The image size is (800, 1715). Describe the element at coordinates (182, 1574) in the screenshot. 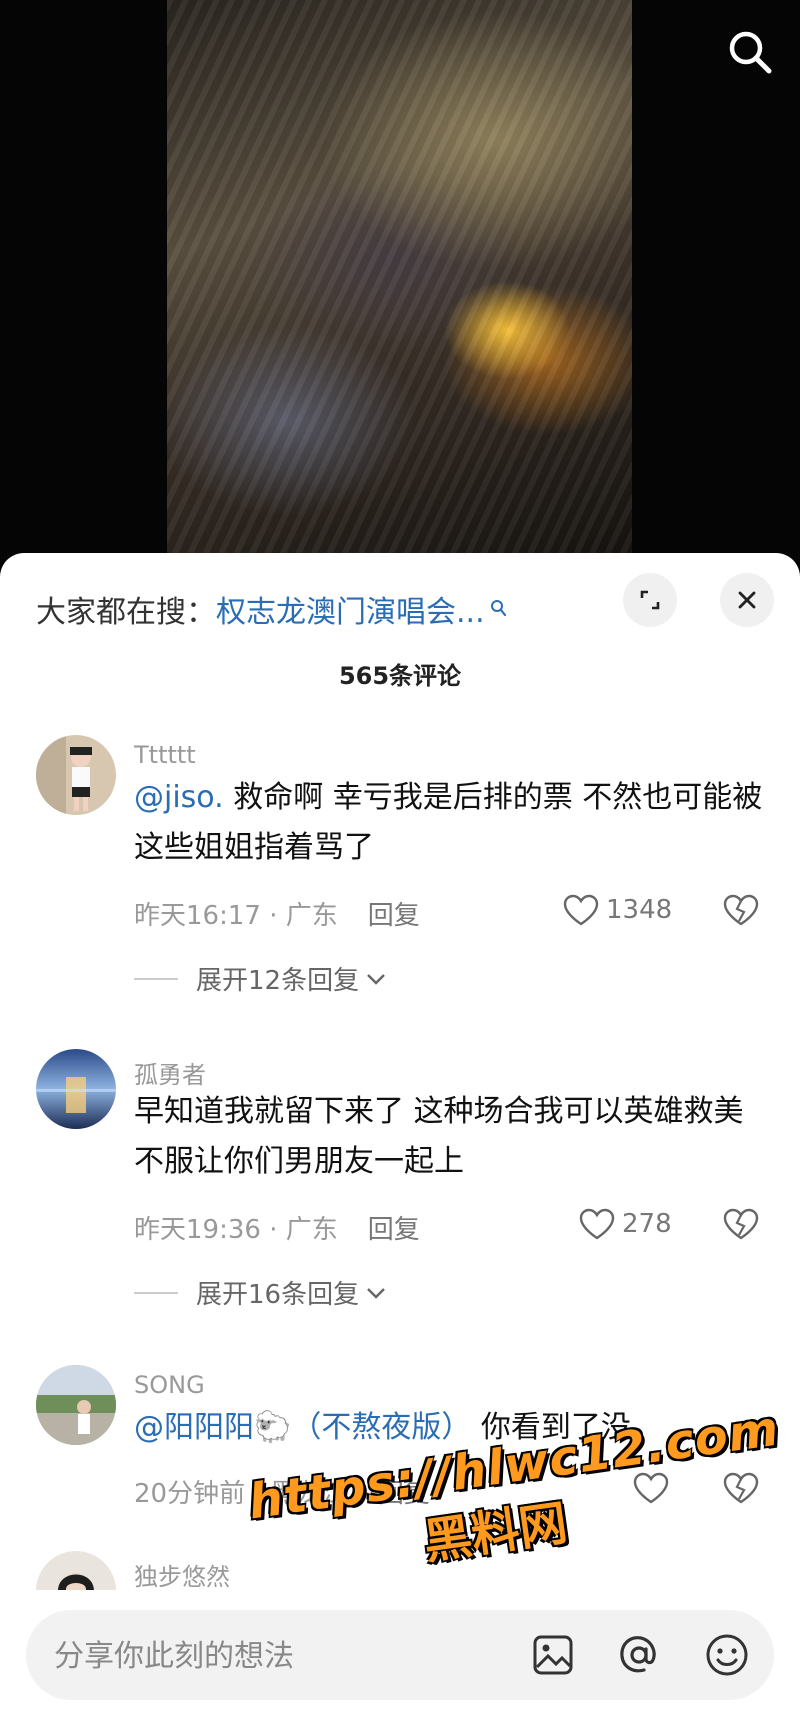

I see `comment-username: 独步悠然` at that location.